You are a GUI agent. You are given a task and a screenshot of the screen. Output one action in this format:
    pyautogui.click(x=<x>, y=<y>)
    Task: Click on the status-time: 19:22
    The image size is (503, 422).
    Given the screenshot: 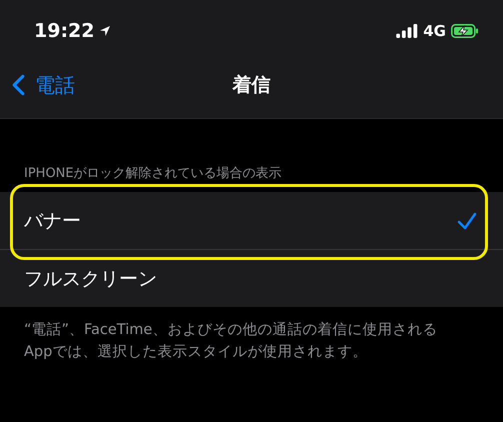 What is the action you would take?
    pyautogui.click(x=64, y=31)
    